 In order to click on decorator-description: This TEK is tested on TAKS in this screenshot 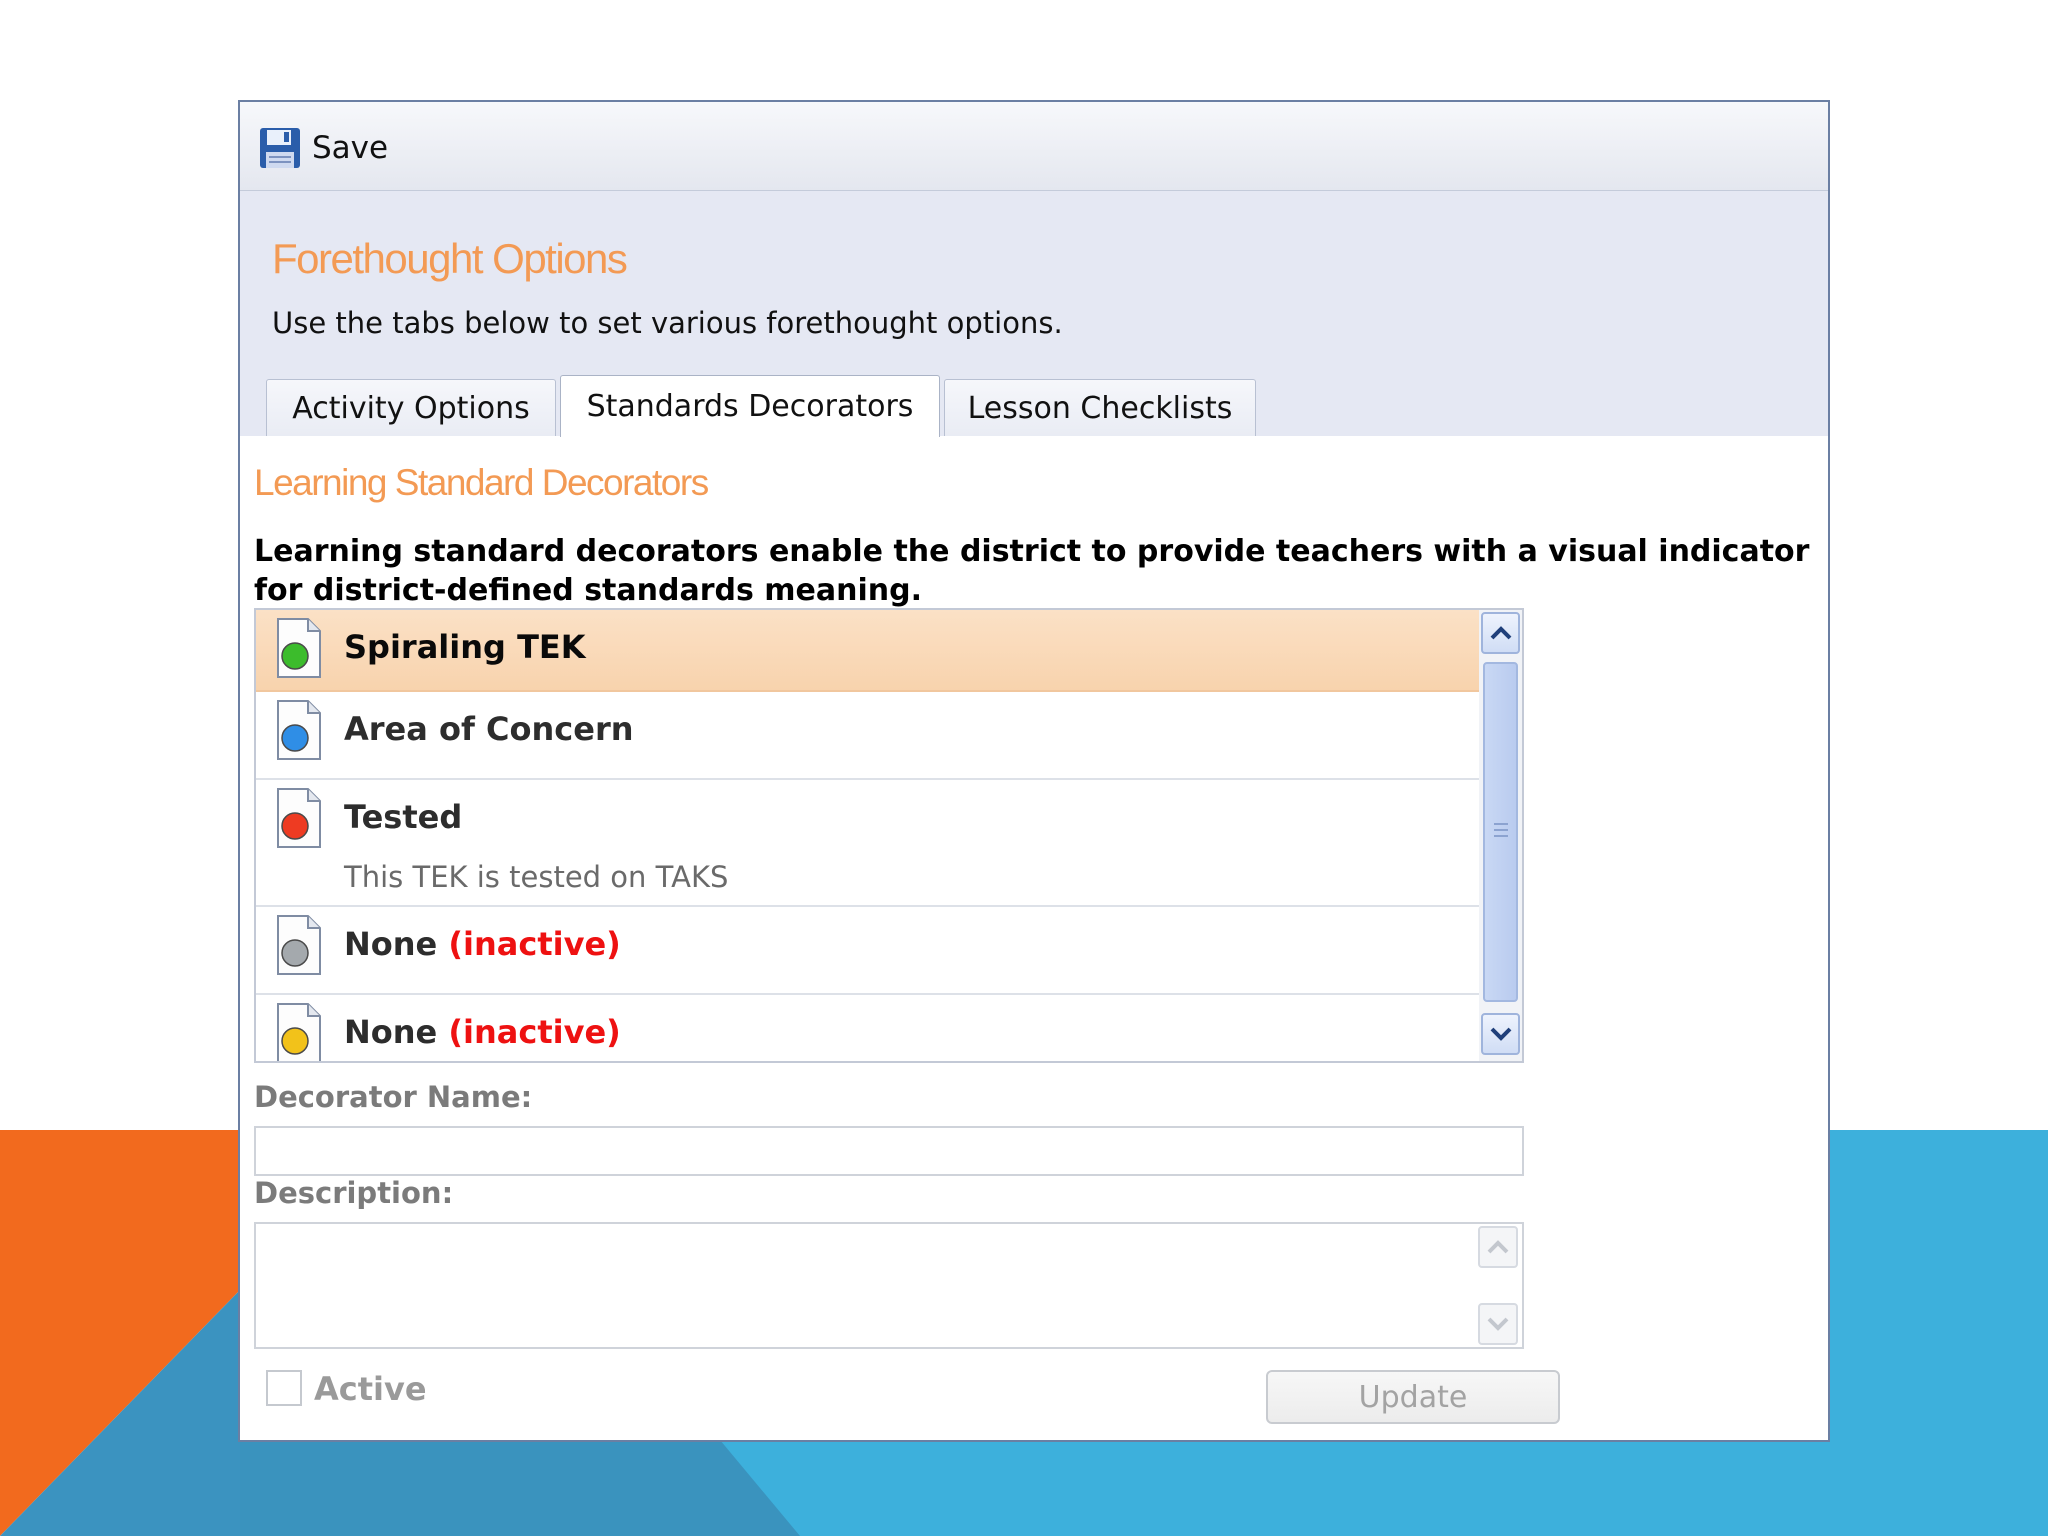, I will do `click(536, 877)`.